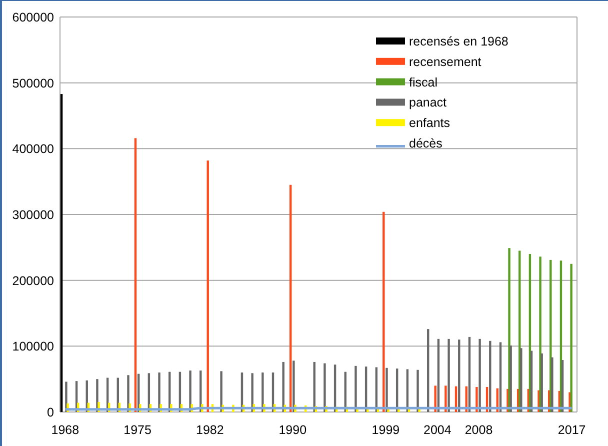 The height and width of the screenshot is (446, 608). What do you see at coordinates (438, 430) in the screenshot?
I see `axis-label: 2004` at bounding box center [438, 430].